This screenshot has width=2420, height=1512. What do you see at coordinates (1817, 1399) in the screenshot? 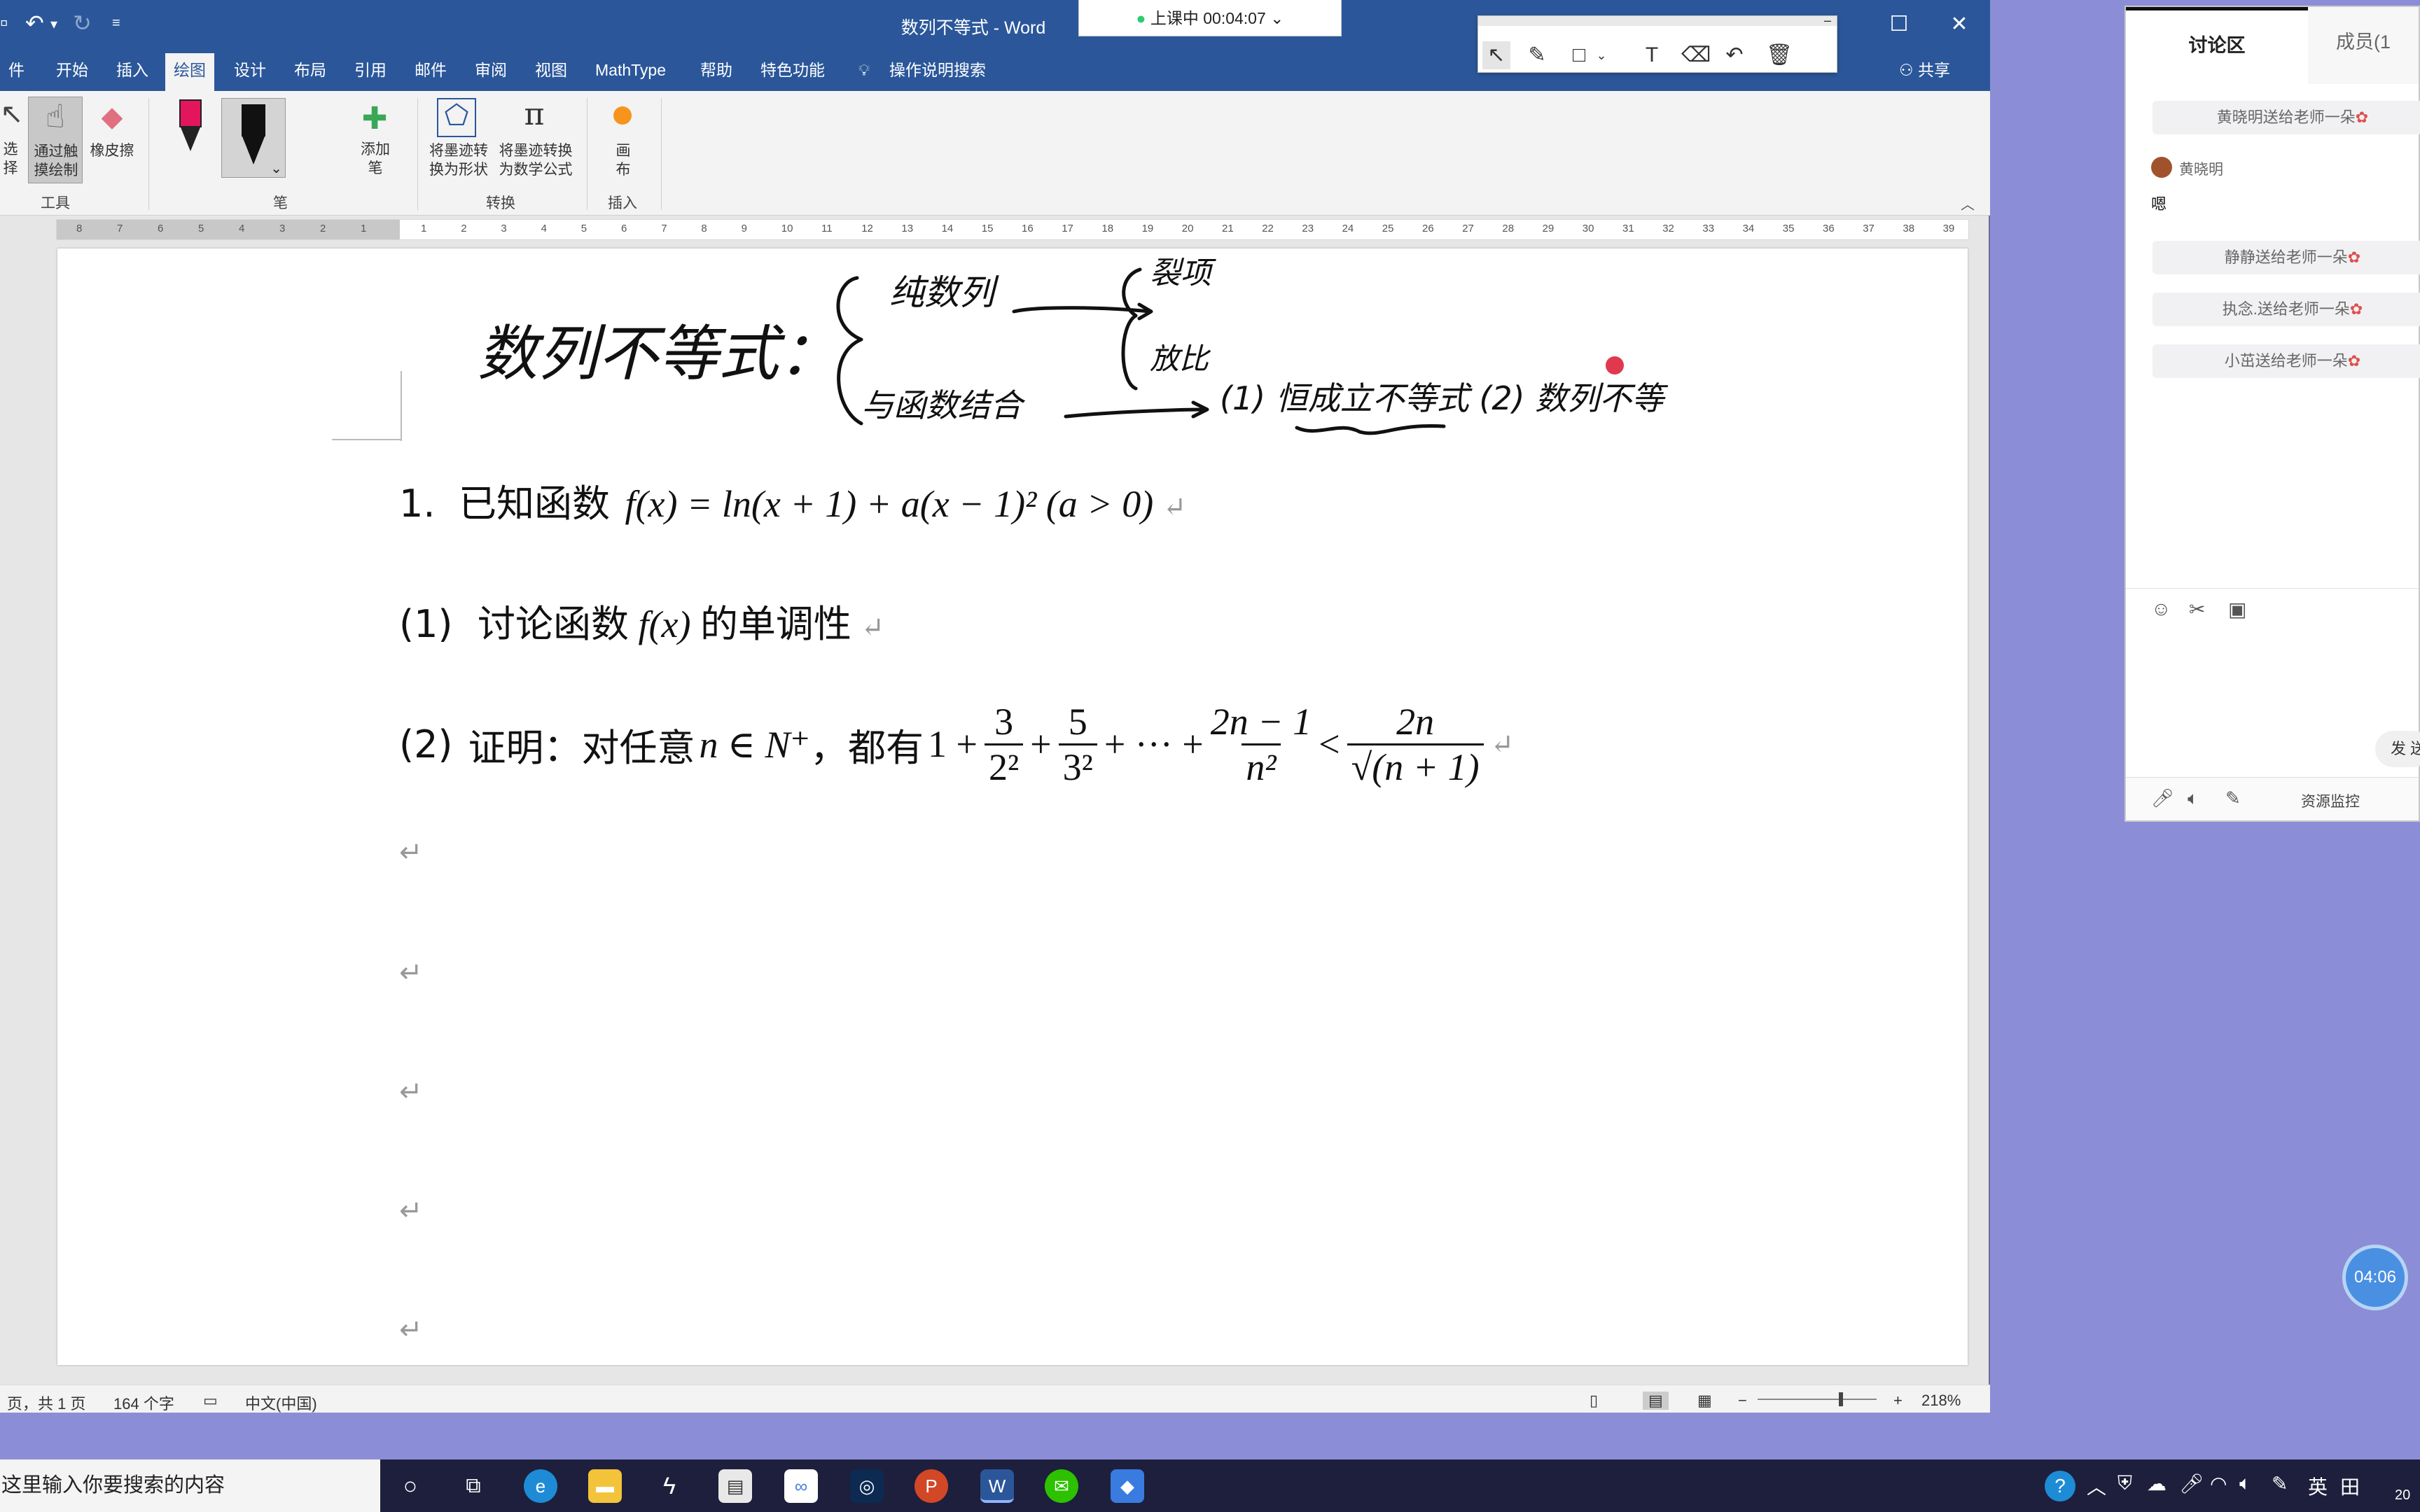
I see `zoom-slider` at bounding box center [1817, 1399].